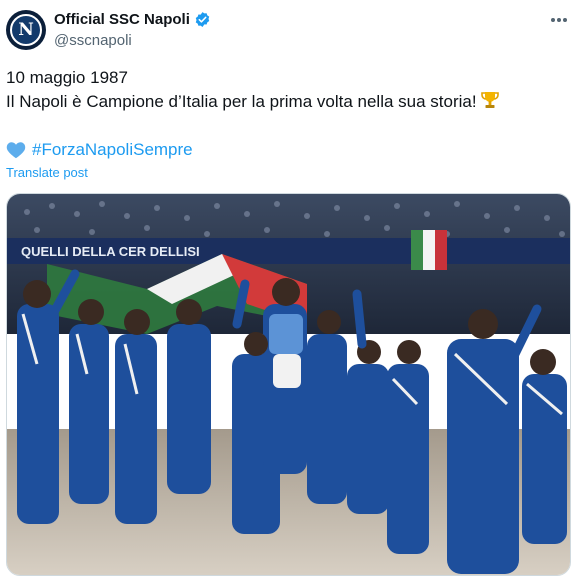  Describe the element at coordinates (47, 172) in the screenshot. I see `translate-post-link: Translate post` at that location.